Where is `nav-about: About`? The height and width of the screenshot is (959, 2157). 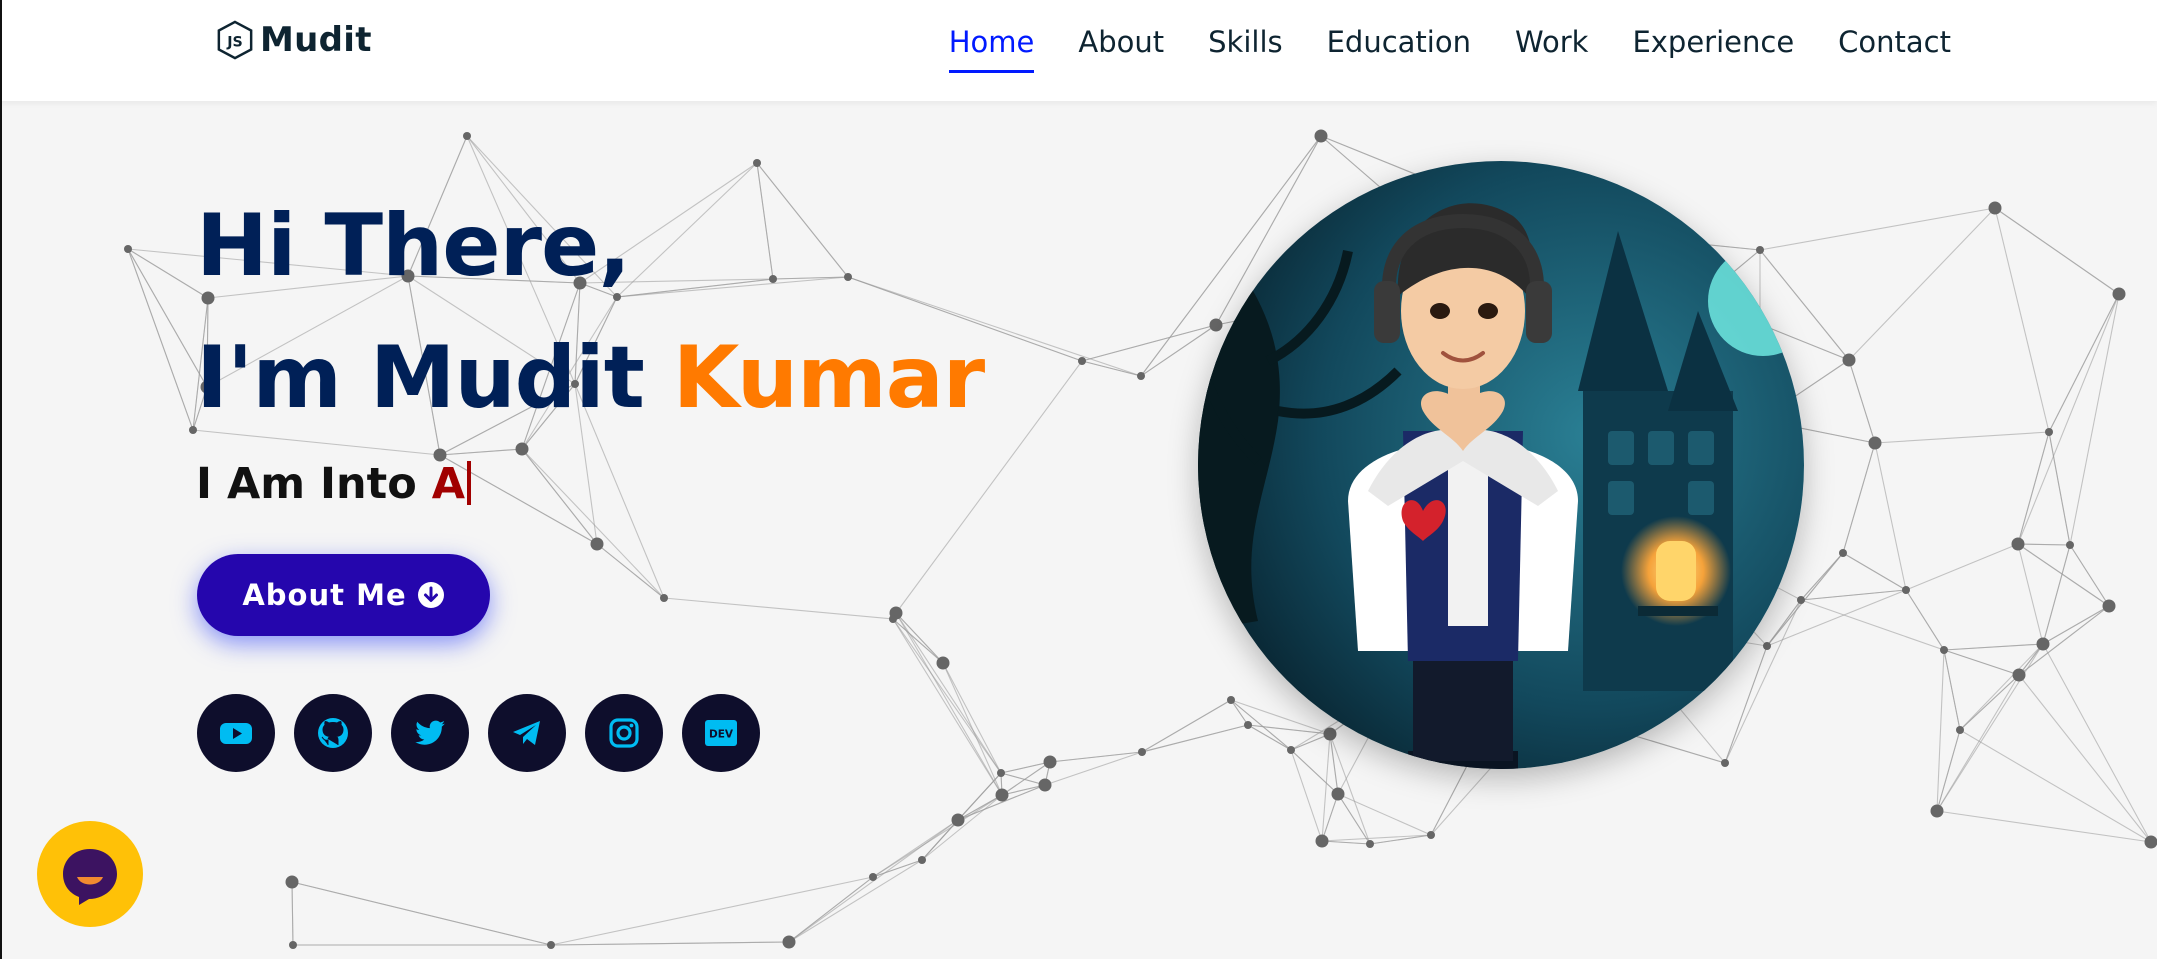
nav-about: About is located at coordinates (1121, 47).